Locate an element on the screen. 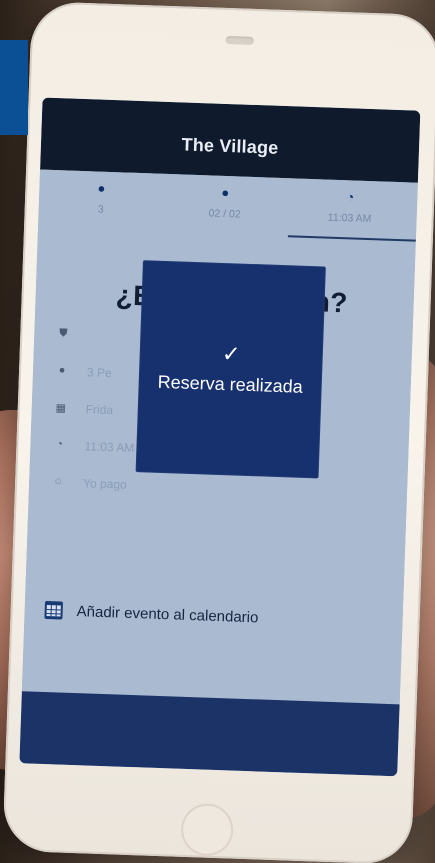 This screenshot has height=863, width=435. calendar-icon is located at coordinates (54, 610).